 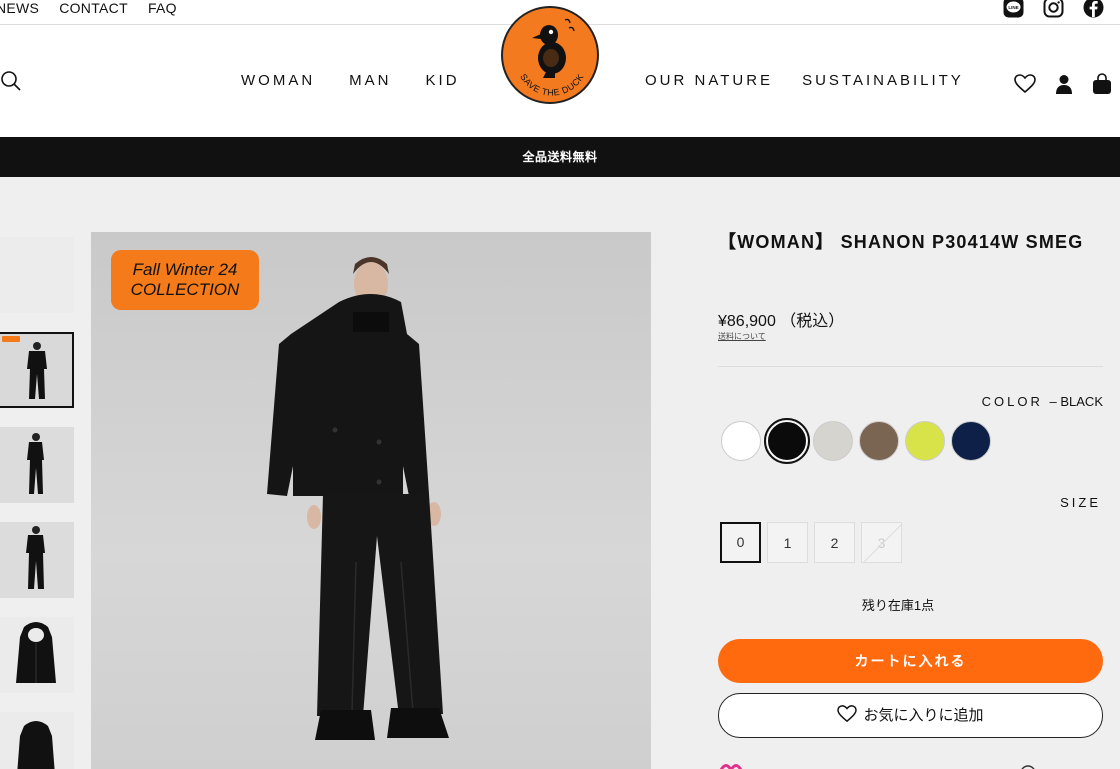 What do you see at coordinates (833, 441) in the screenshot?
I see `color-swatch-beige` at bounding box center [833, 441].